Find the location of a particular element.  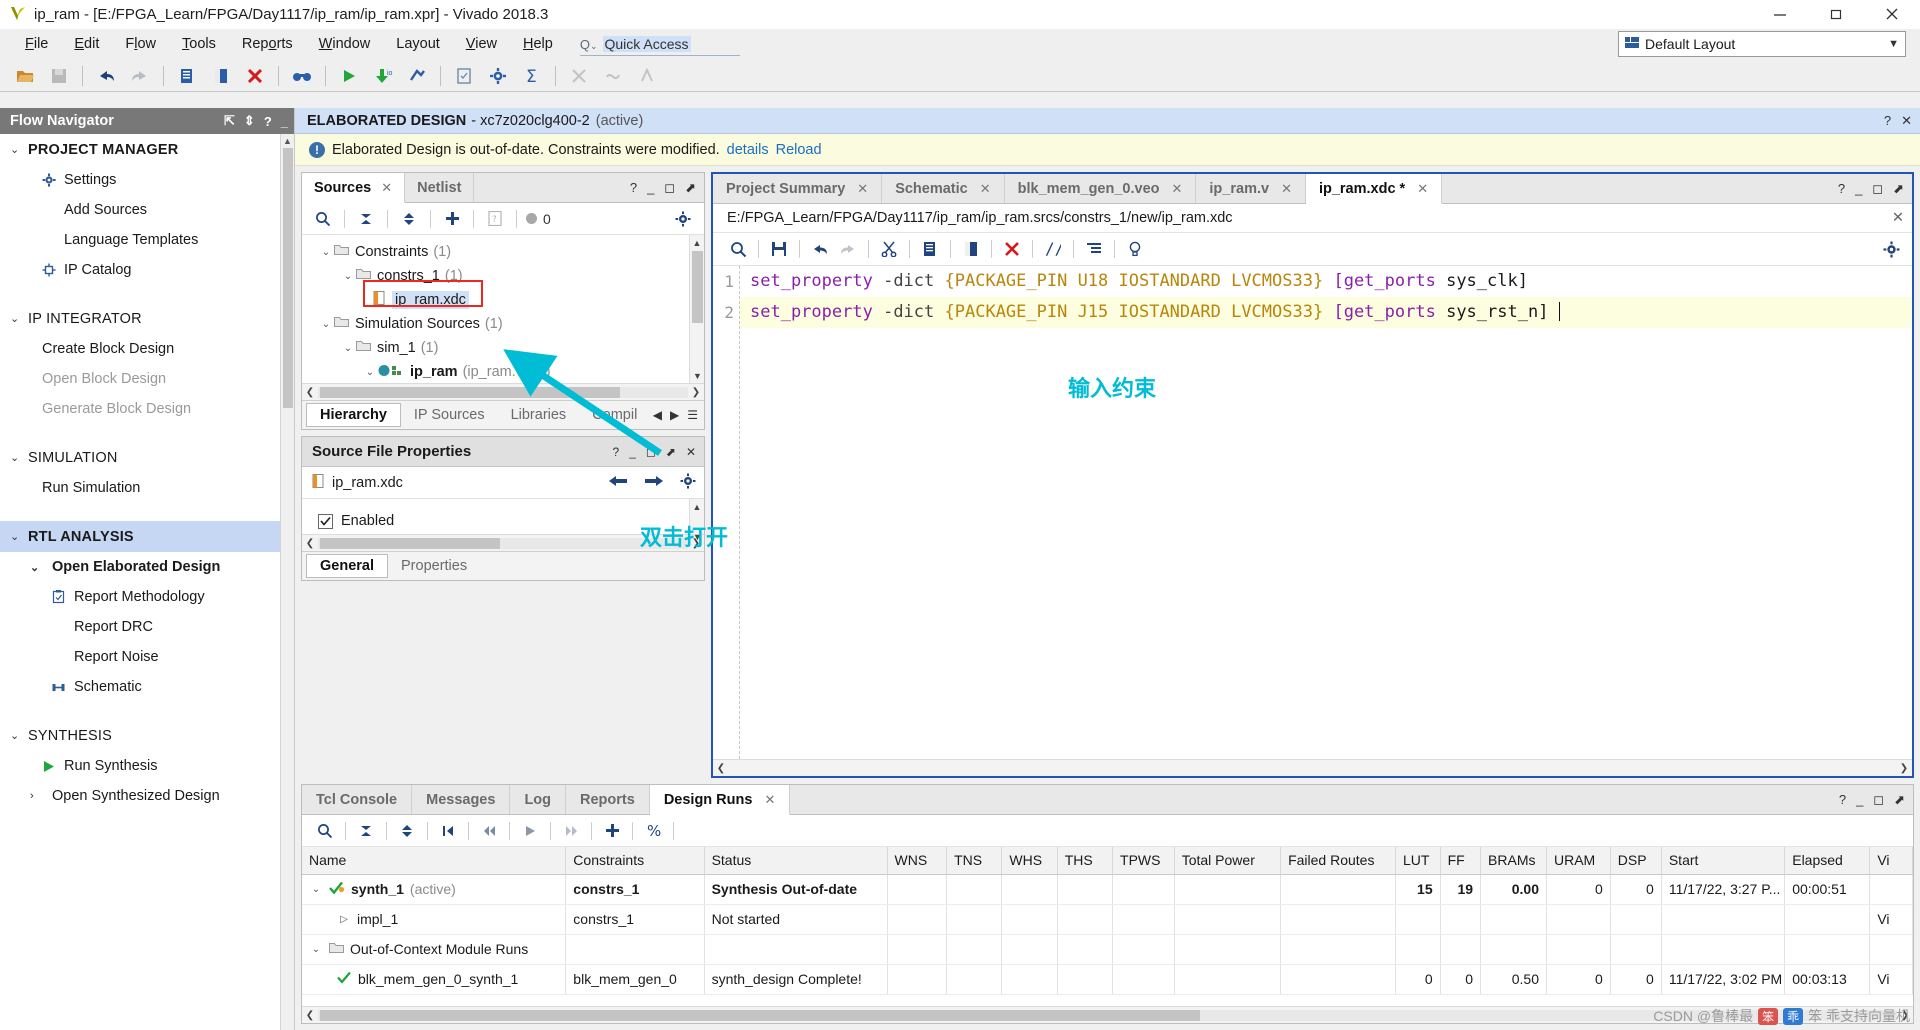

save-icon is located at coordinates (59, 76).